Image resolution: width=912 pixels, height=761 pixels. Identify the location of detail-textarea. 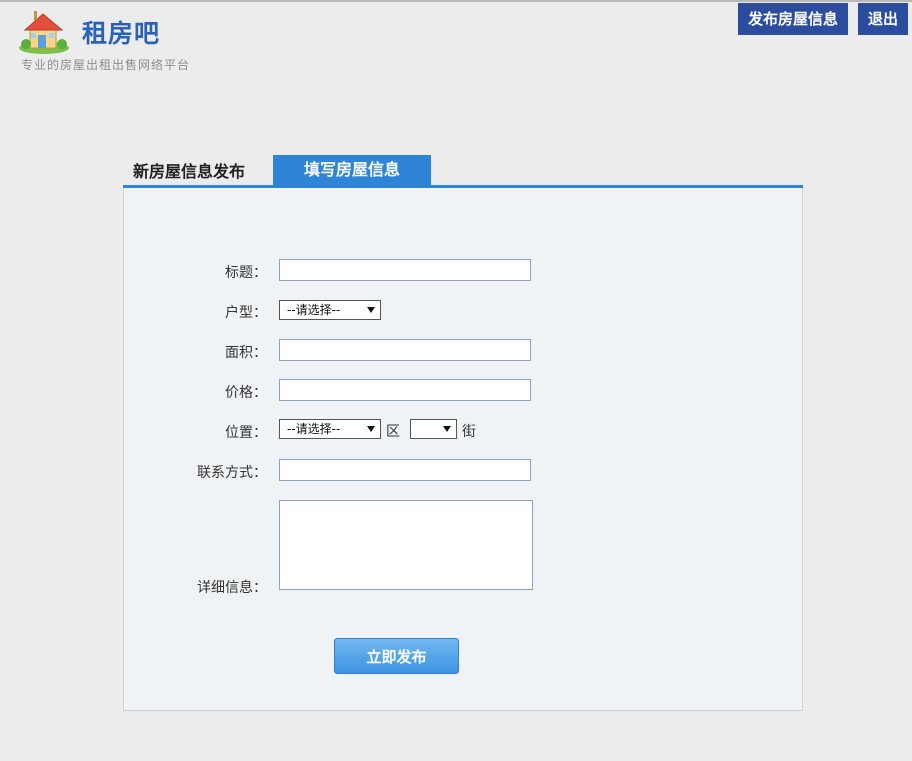
(406, 545).